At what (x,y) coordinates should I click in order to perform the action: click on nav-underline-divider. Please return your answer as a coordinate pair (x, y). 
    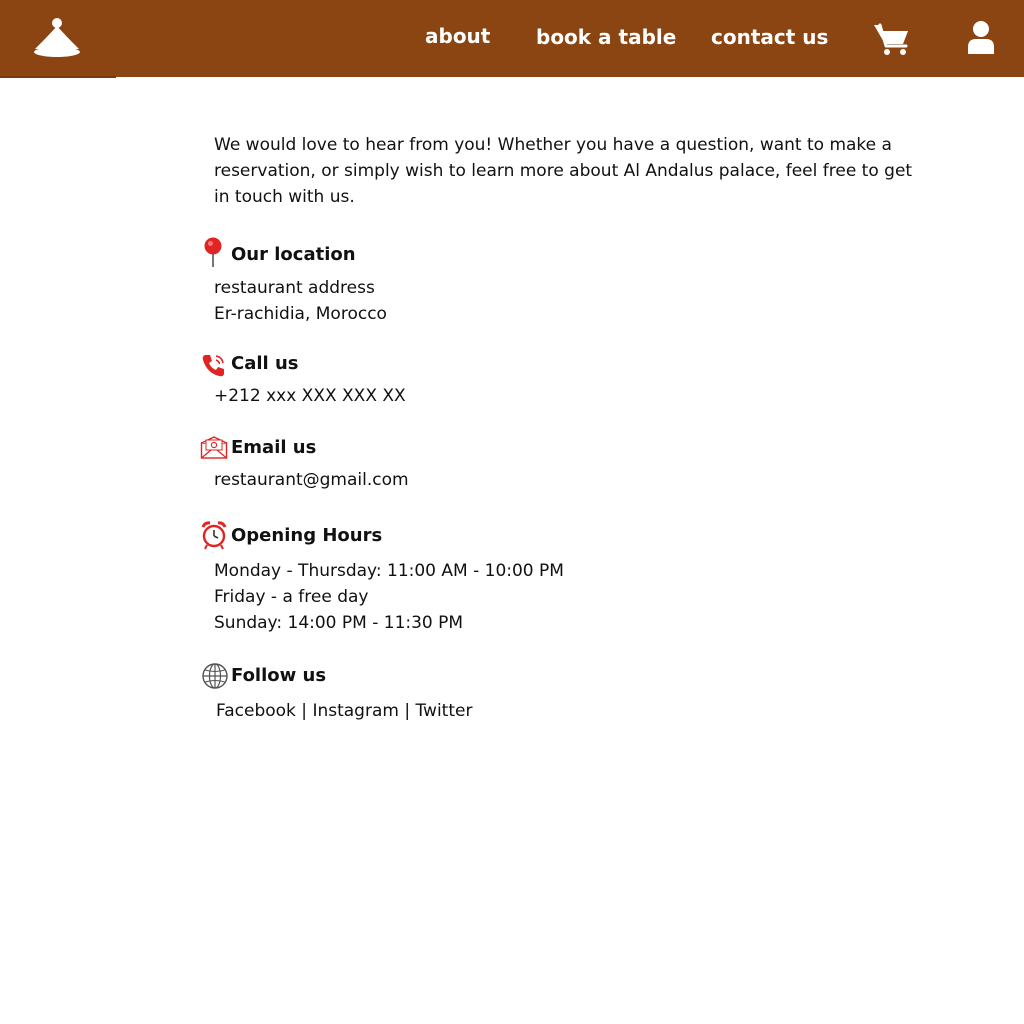
    Looking at the image, I should click on (58, 77).